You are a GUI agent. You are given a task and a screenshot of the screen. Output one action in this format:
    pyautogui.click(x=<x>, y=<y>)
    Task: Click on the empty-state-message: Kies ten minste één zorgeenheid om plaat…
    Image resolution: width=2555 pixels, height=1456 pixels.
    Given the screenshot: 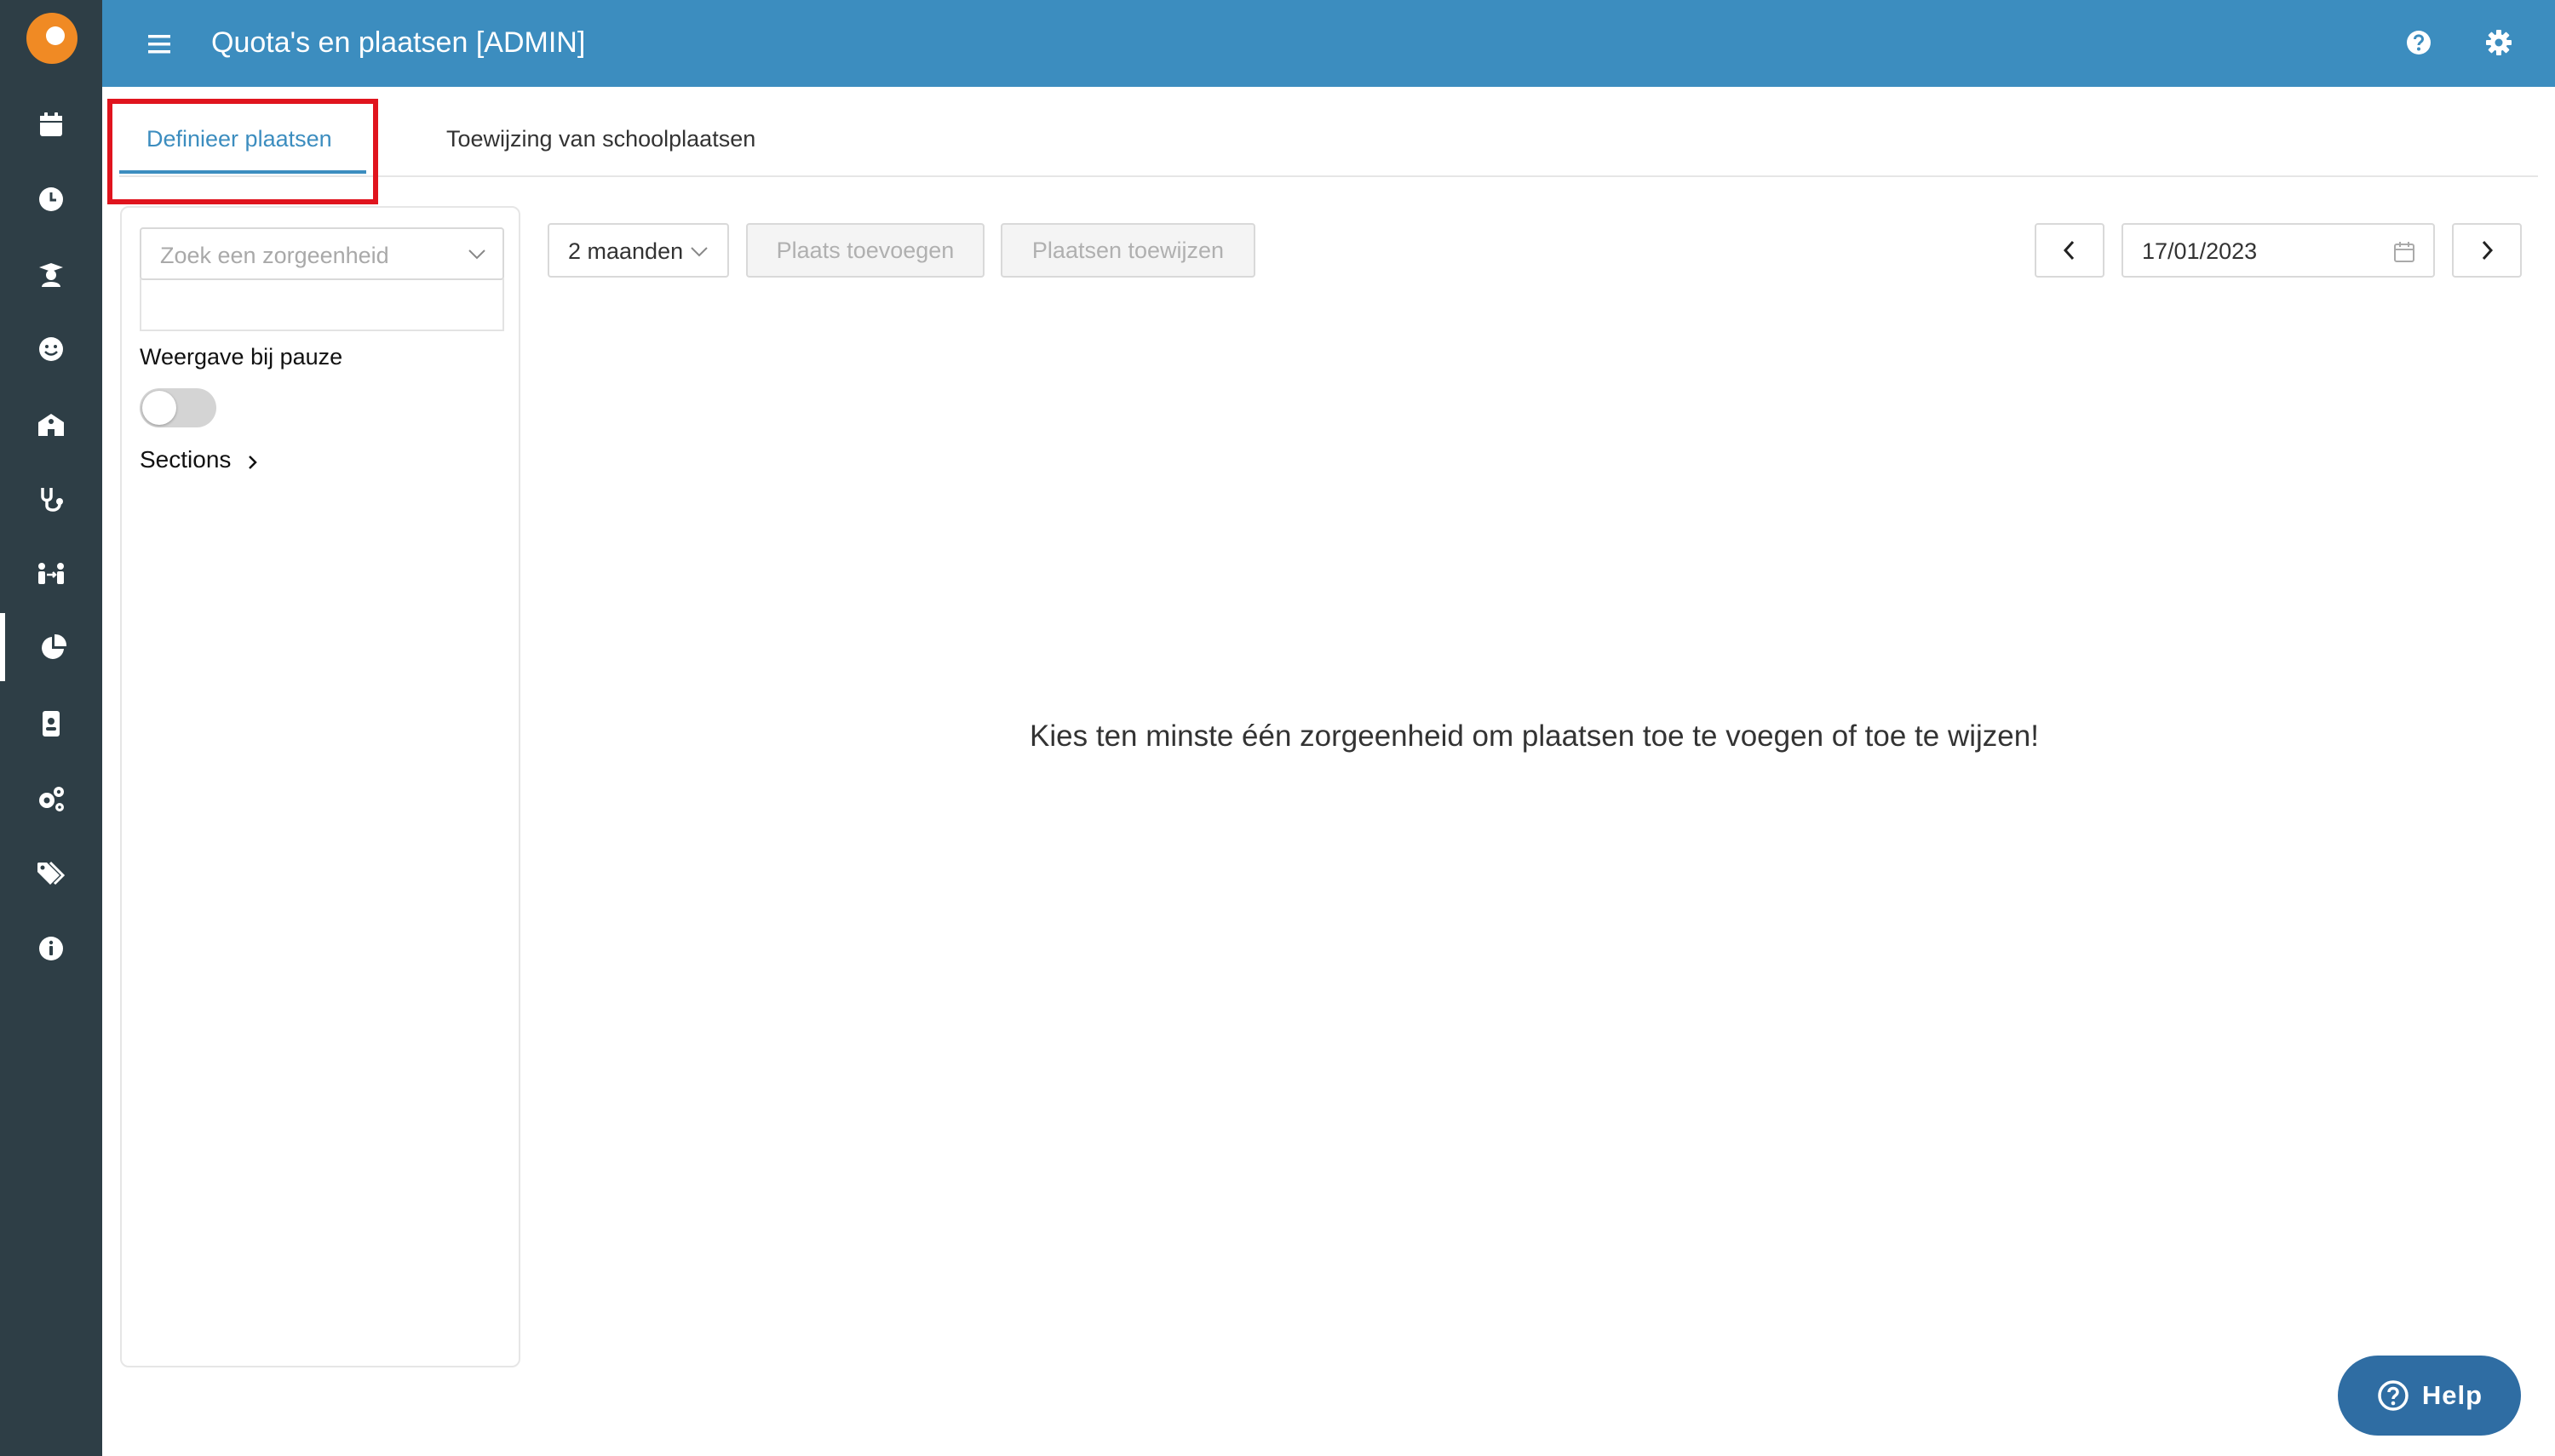 What is the action you would take?
    pyautogui.click(x=1534, y=736)
    